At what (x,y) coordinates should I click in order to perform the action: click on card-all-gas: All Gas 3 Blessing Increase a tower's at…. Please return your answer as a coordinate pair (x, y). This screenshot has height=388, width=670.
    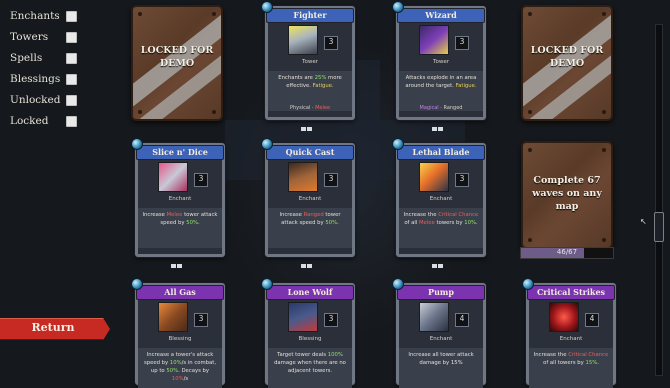
    Looking at the image, I should click on (178, 333).